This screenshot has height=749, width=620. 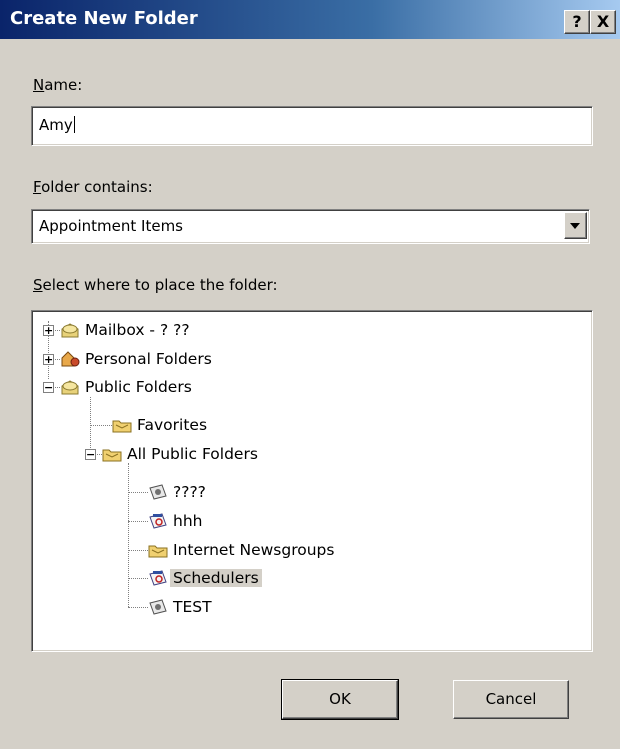 I want to click on dropdown-arrow-button, so click(x=575, y=225).